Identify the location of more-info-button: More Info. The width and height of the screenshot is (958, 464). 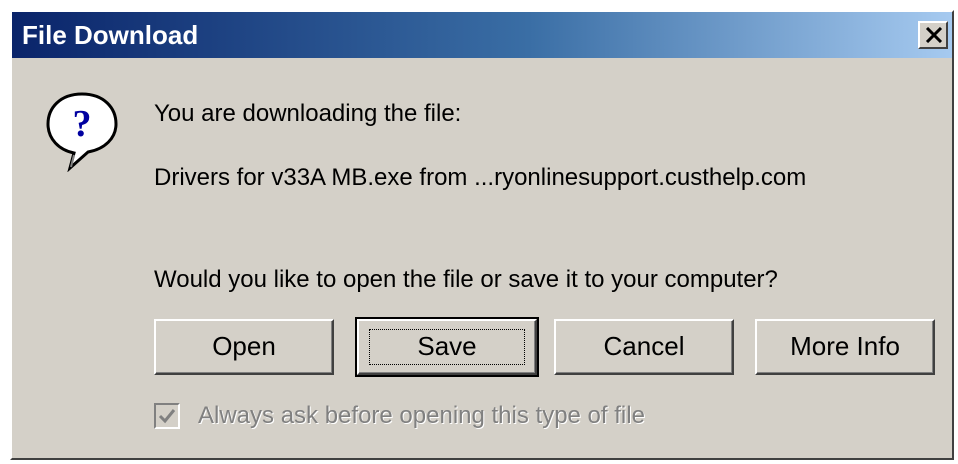
(845, 347).